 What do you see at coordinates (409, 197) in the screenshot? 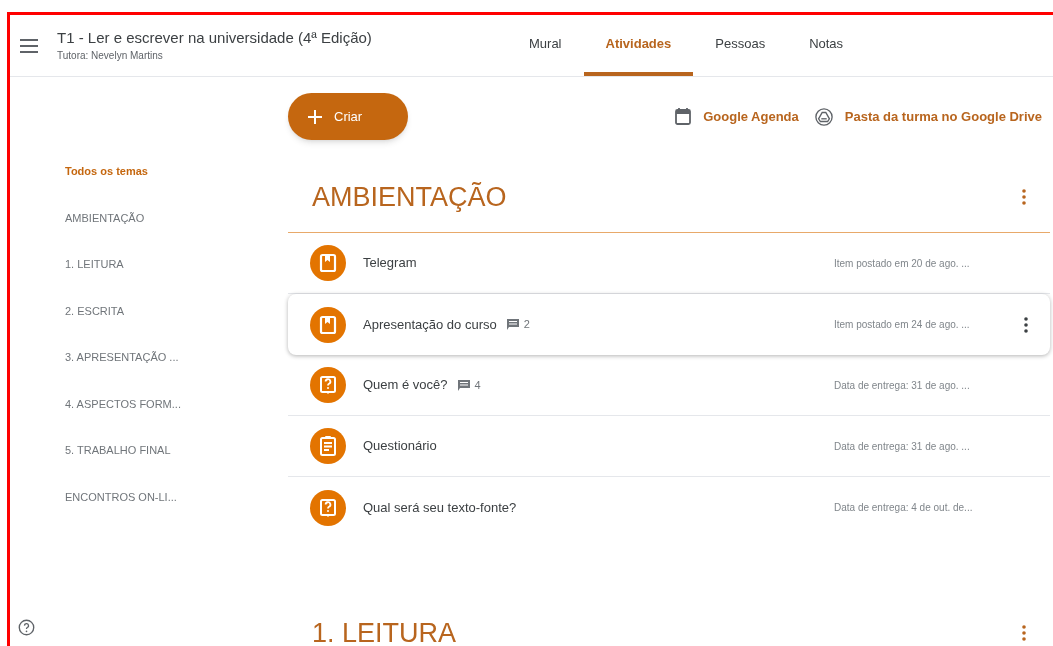
I see `section-title: AMBIENTAÇÃO` at bounding box center [409, 197].